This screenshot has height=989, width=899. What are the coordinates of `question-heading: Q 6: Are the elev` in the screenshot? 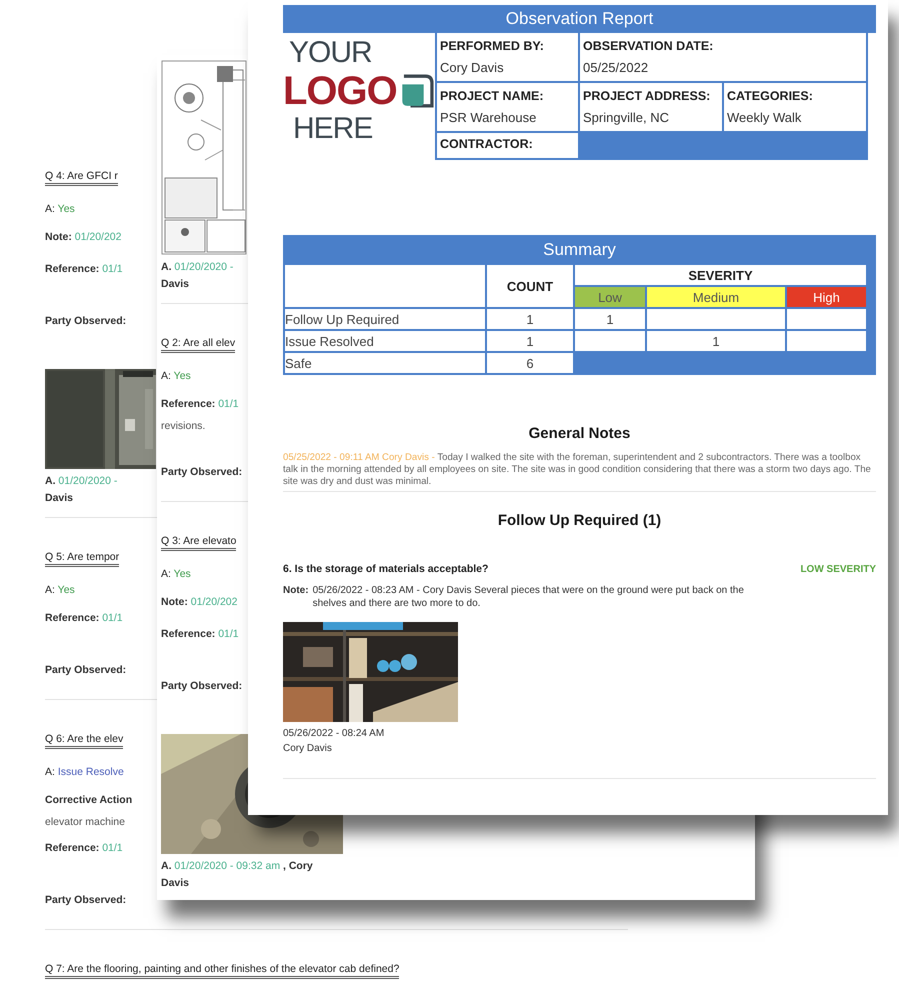 It's located at (84, 739).